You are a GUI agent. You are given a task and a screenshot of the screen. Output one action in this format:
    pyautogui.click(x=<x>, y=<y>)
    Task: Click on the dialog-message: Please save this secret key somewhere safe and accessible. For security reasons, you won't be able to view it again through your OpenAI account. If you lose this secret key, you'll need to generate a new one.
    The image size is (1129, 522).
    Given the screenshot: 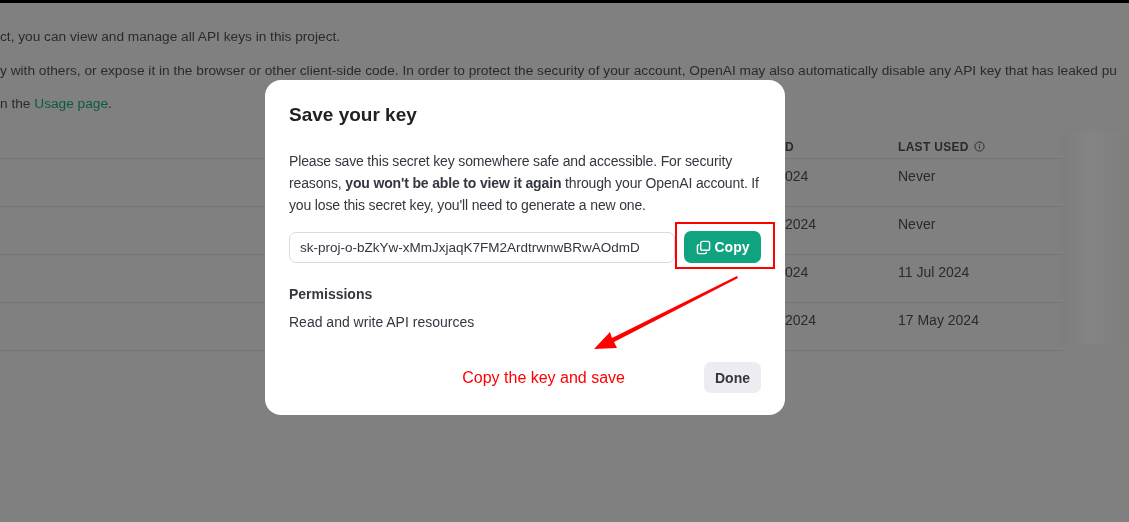 What is the action you would take?
    pyautogui.click(x=524, y=183)
    